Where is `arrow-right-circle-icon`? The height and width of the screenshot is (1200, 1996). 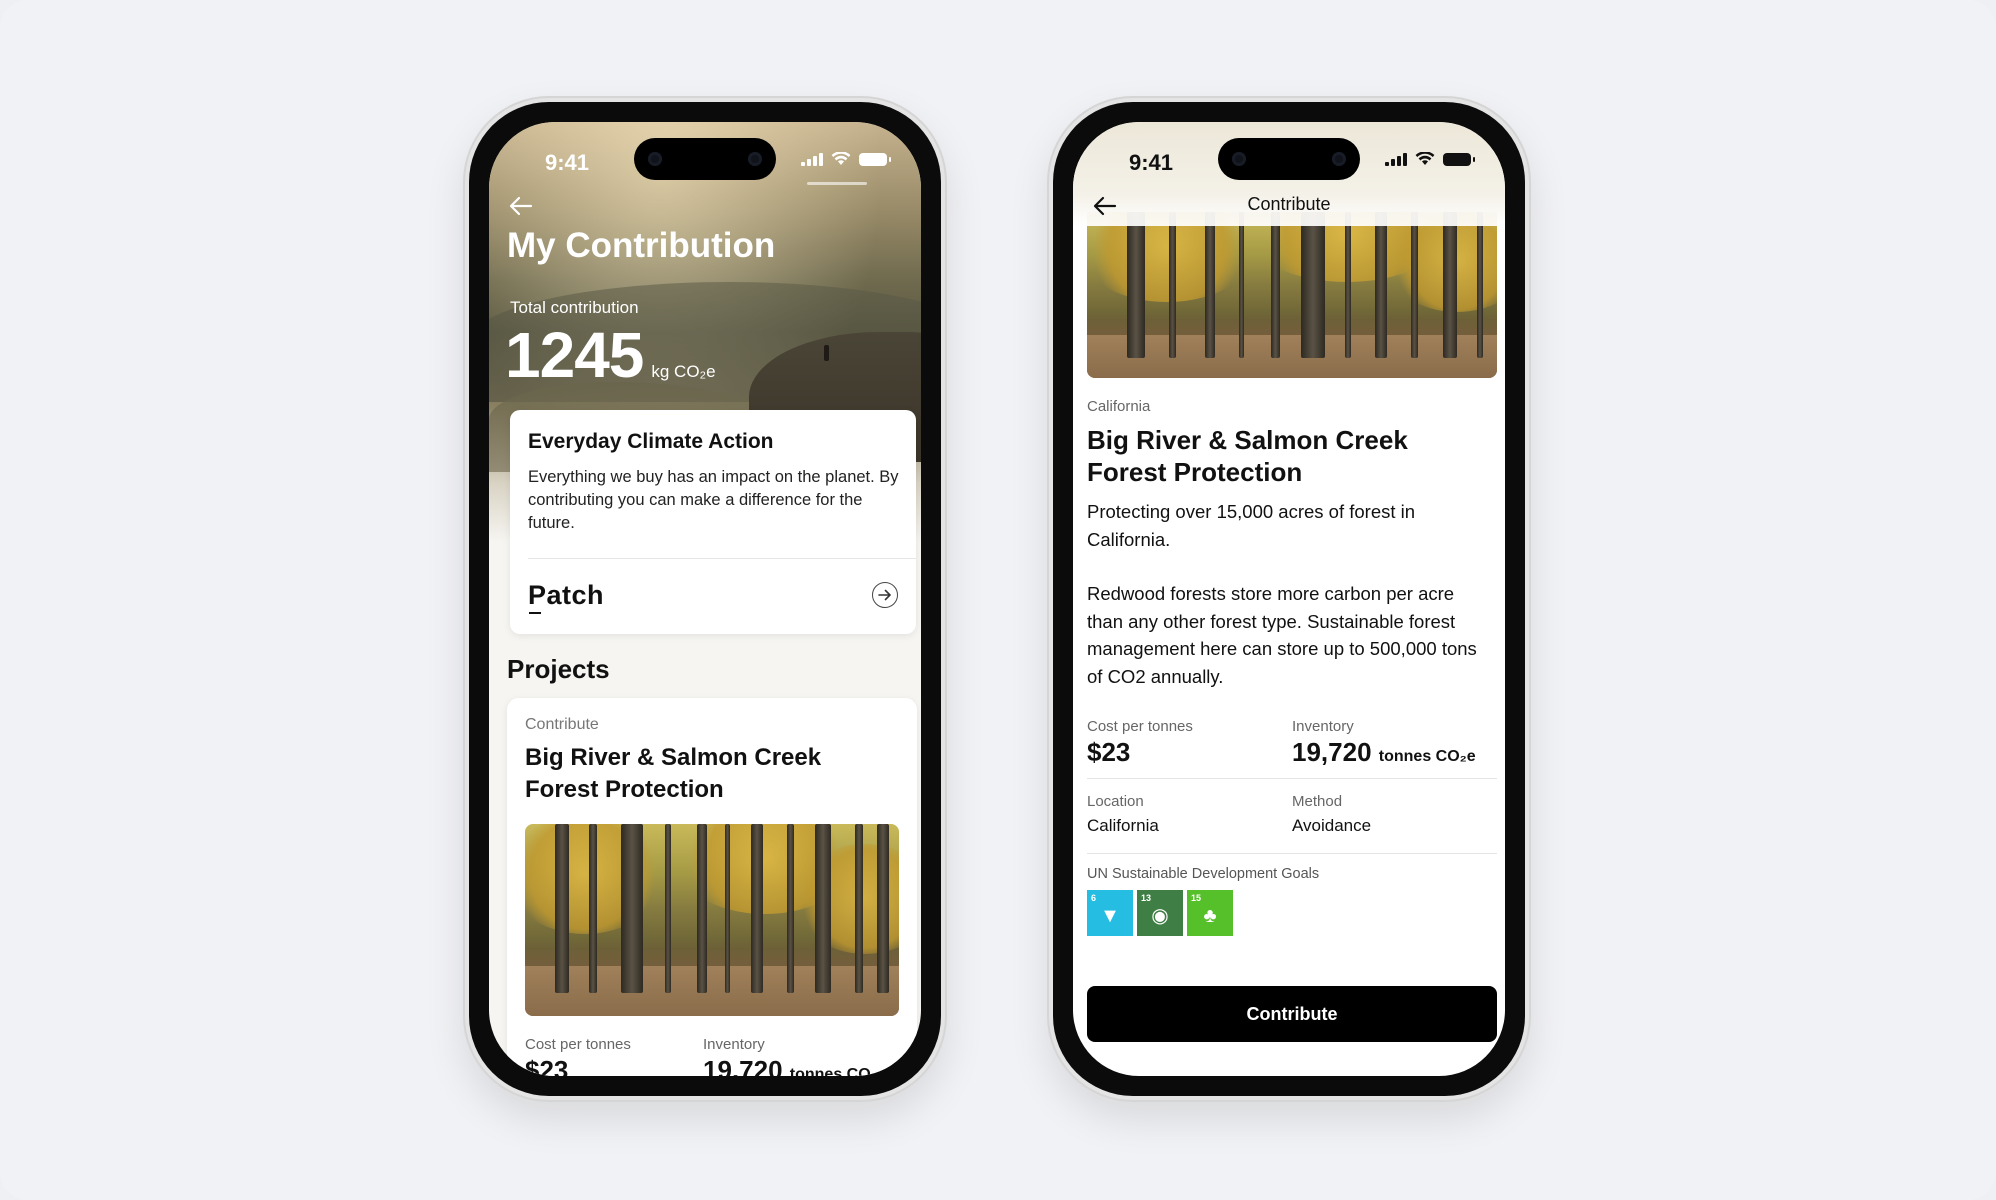
arrow-right-circle-icon is located at coordinates (885, 595).